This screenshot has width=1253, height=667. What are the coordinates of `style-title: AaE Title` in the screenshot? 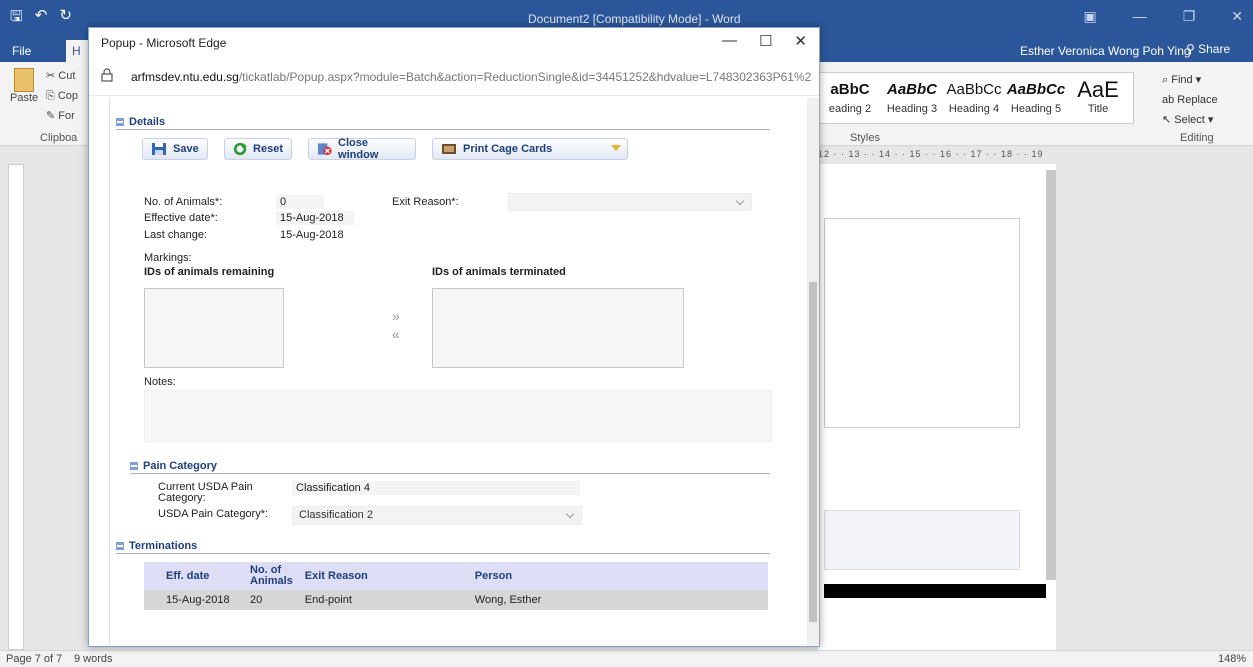 It's located at (1098, 98).